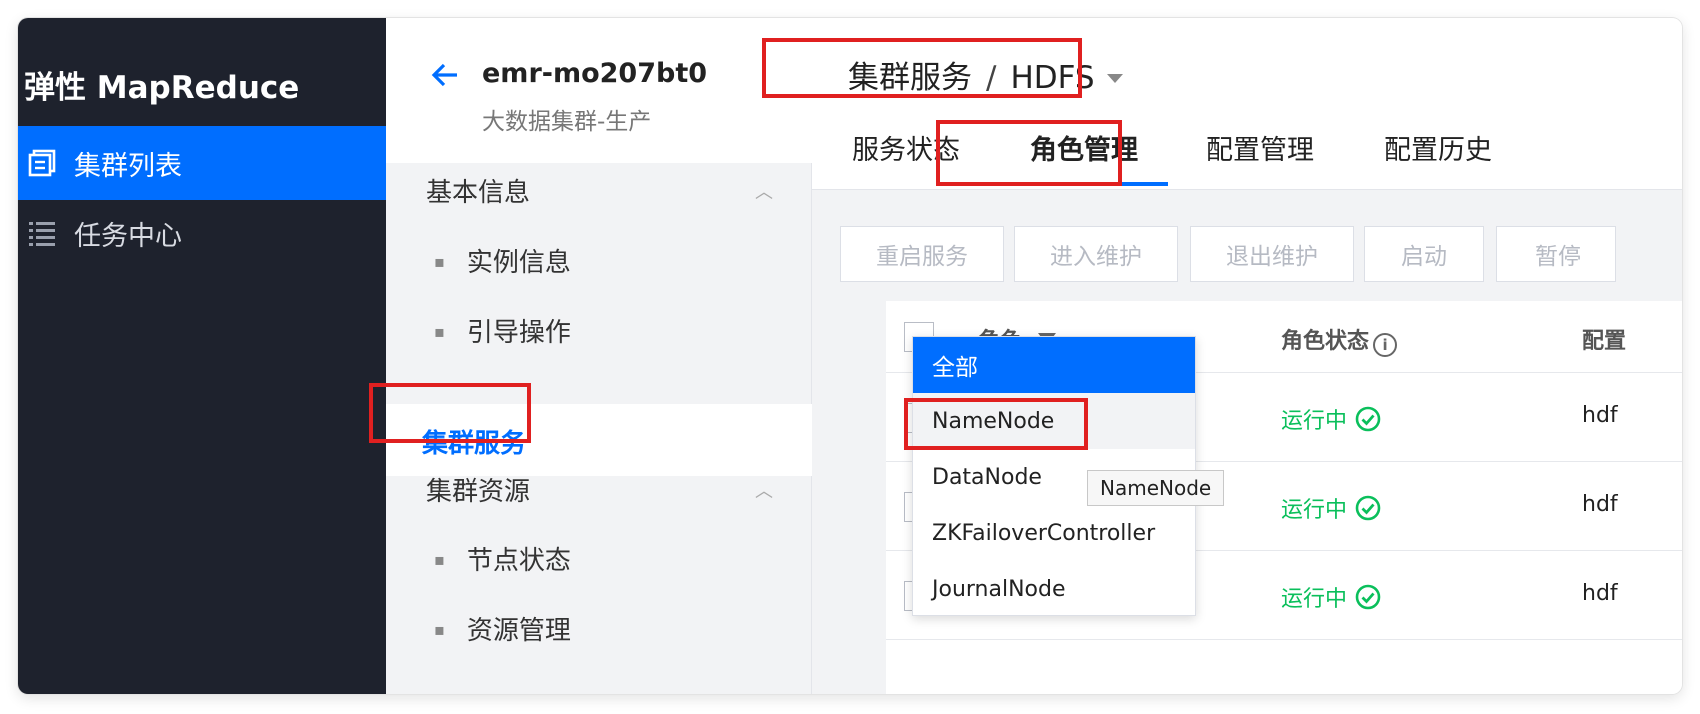 Image resolution: width=1700 pixels, height=714 pixels. I want to click on role-option-zkfailovercontroller: ZKFailoverController, so click(1054, 533).